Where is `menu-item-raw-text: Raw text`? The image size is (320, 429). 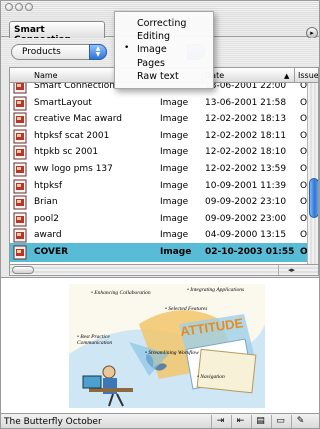
menu-item-raw-text: Raw text is located at coordinates (164, 77).